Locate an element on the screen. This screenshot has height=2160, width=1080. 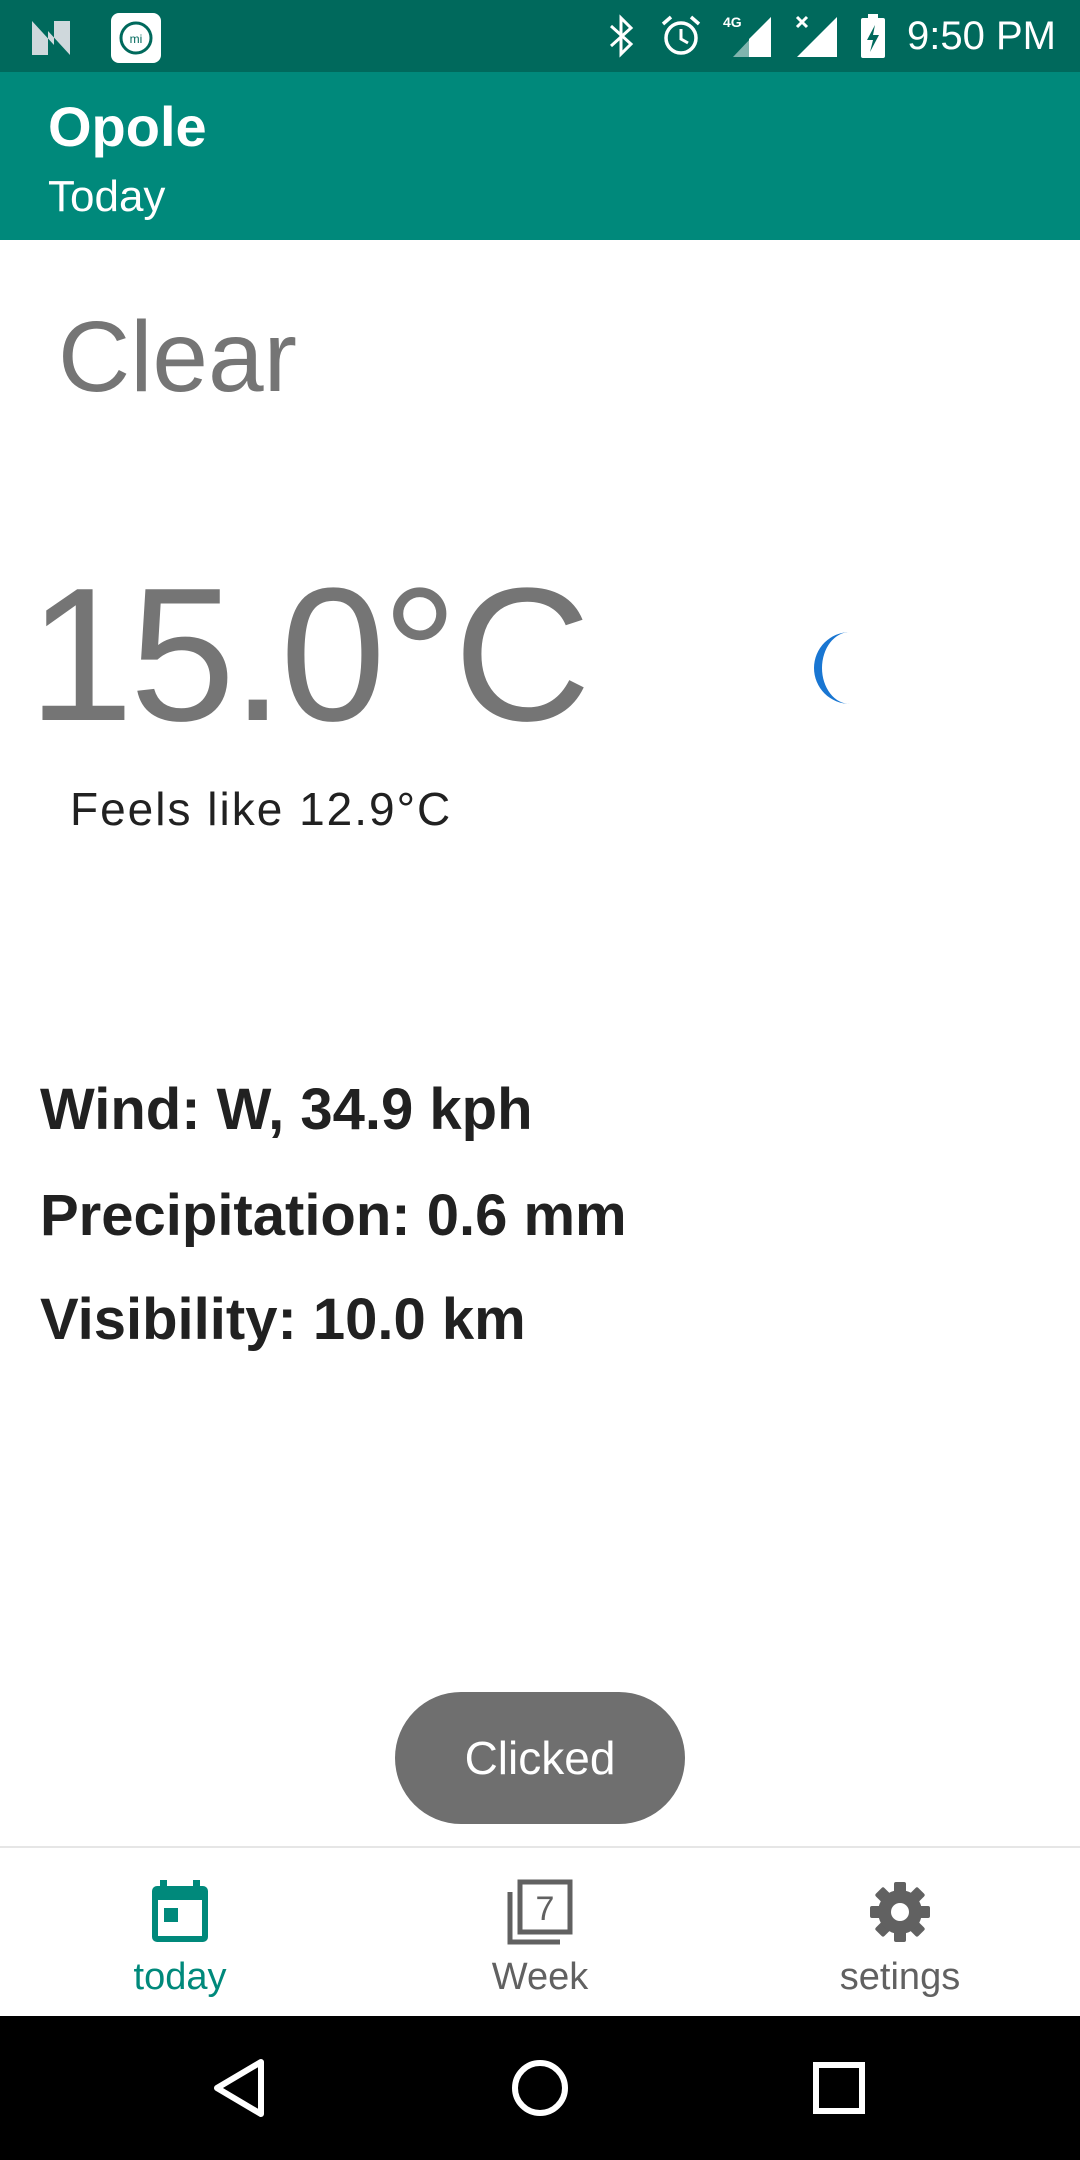
nav-item-week: 7 Week is located at coordinates (540, 1933).